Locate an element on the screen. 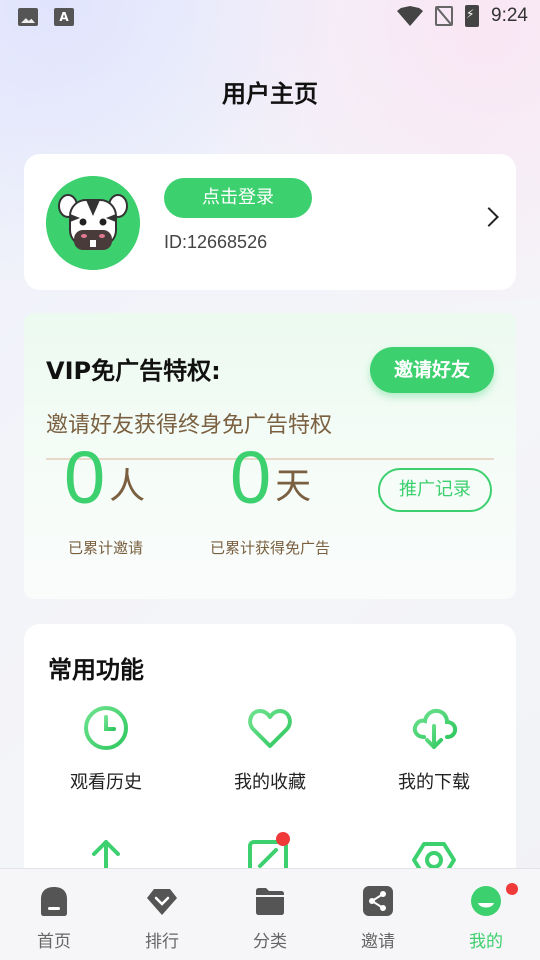 The height and width of the screenshot is (960, 540). cloud-download-icon is located at coordinates (434, 728).